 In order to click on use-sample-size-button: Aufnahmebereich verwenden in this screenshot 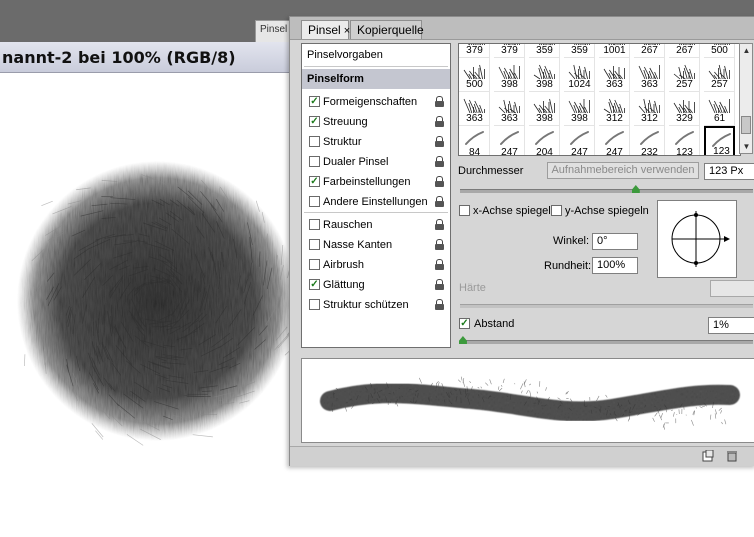, I will do `click(623, 170)`.